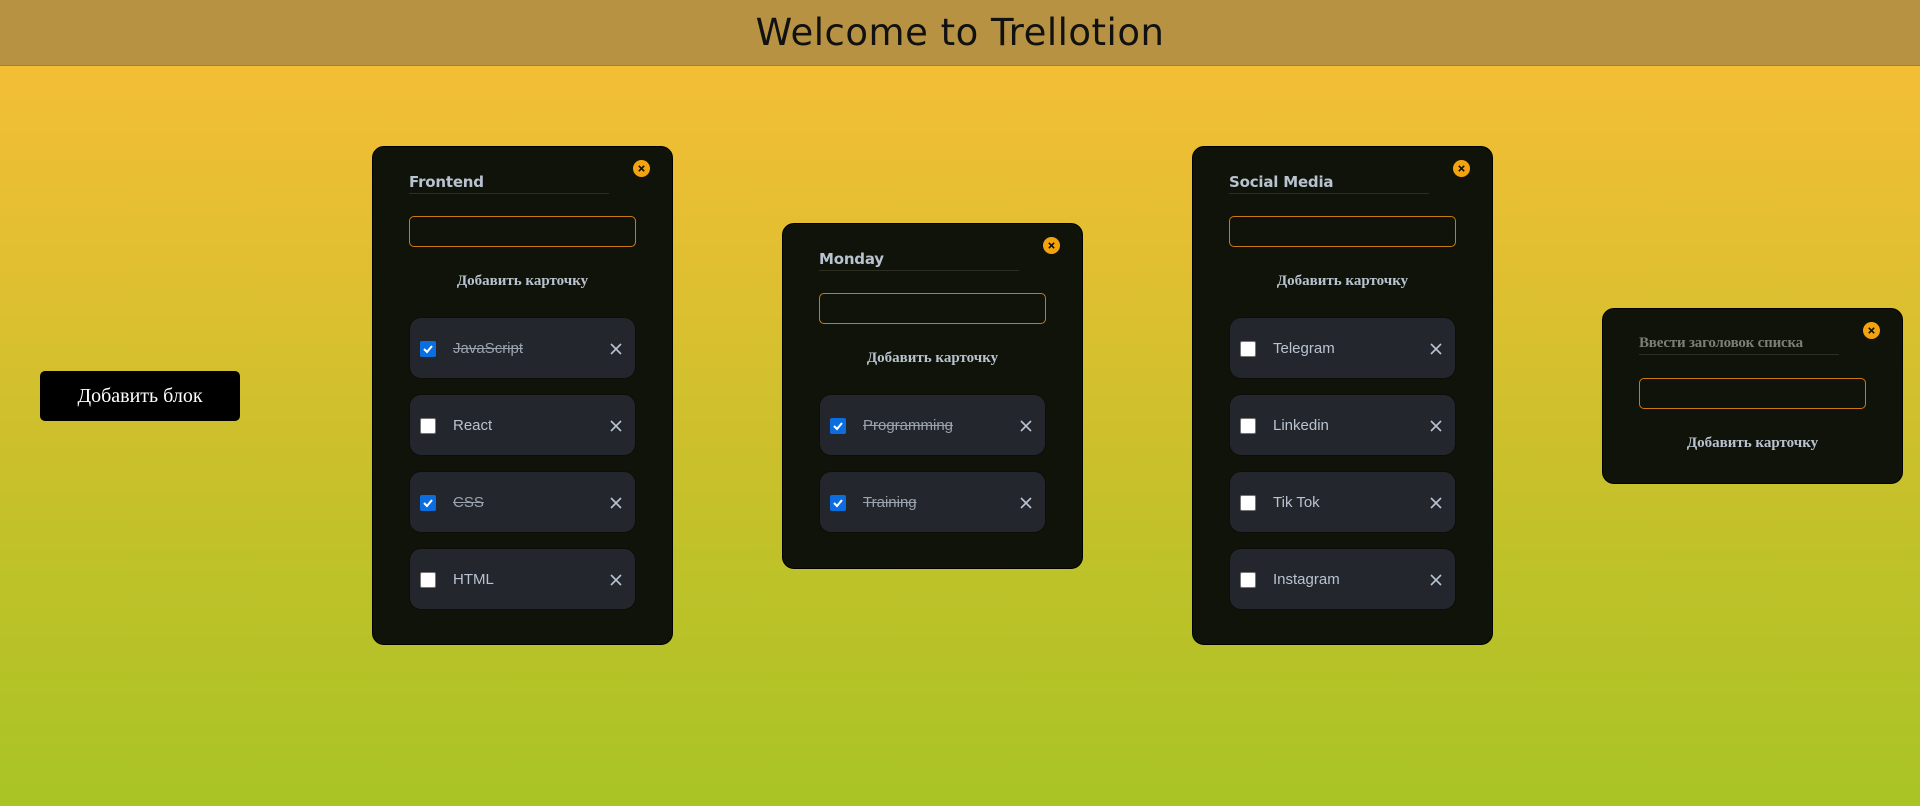 The image size is (1920, 806). I want to click on app-title: Welcome to Trellotion, so click(960, 32).